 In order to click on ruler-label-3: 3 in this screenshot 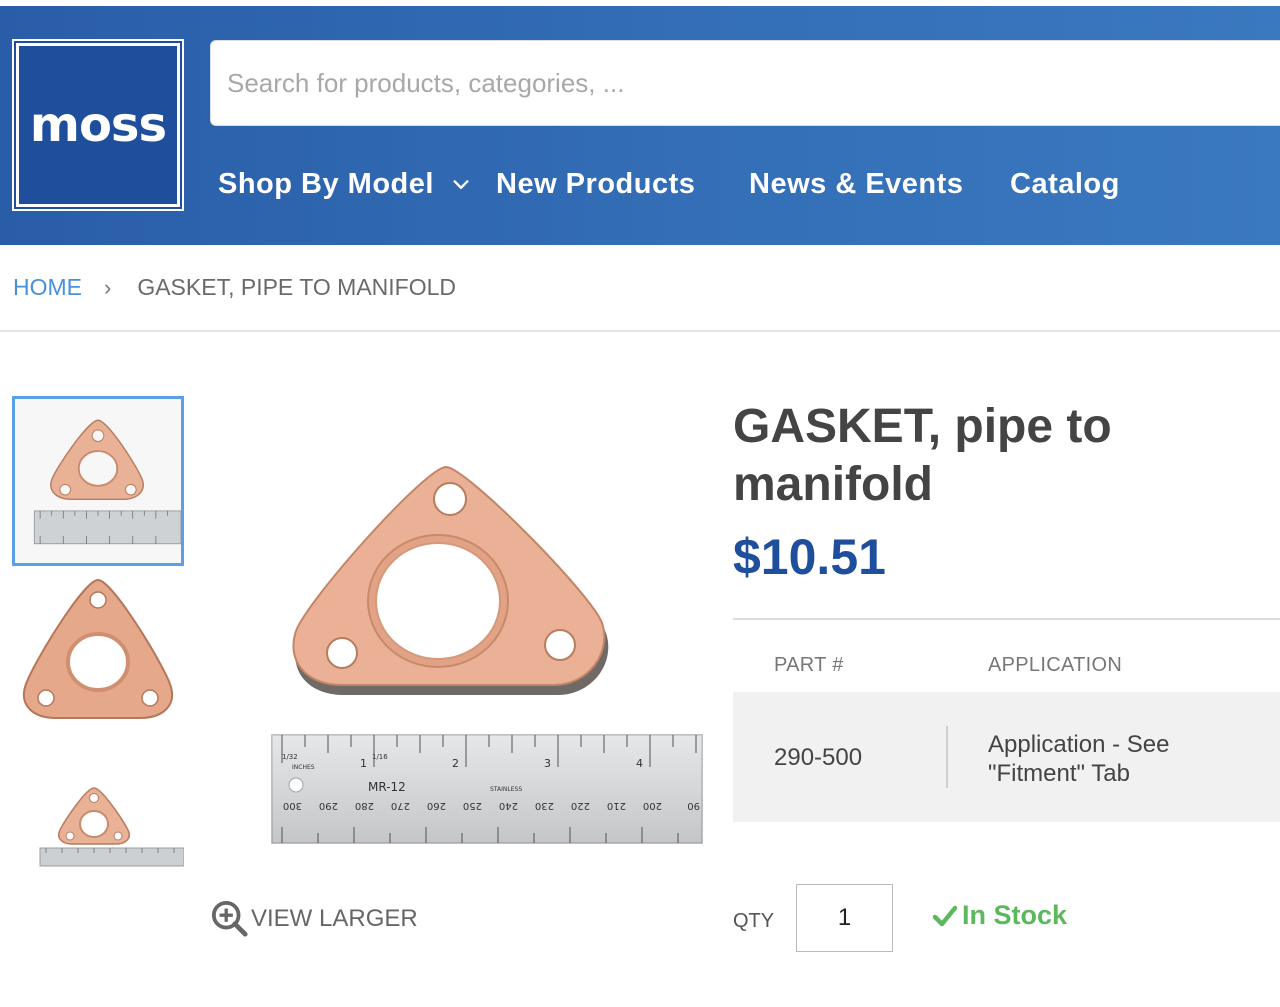, I will do `click(547, 763)`.